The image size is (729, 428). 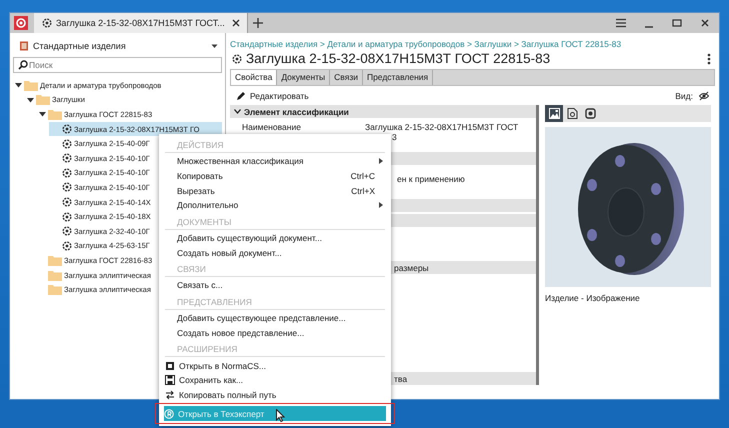 I want to click on shortcut-label: Ctrl+X, so click(x=363, y=191).